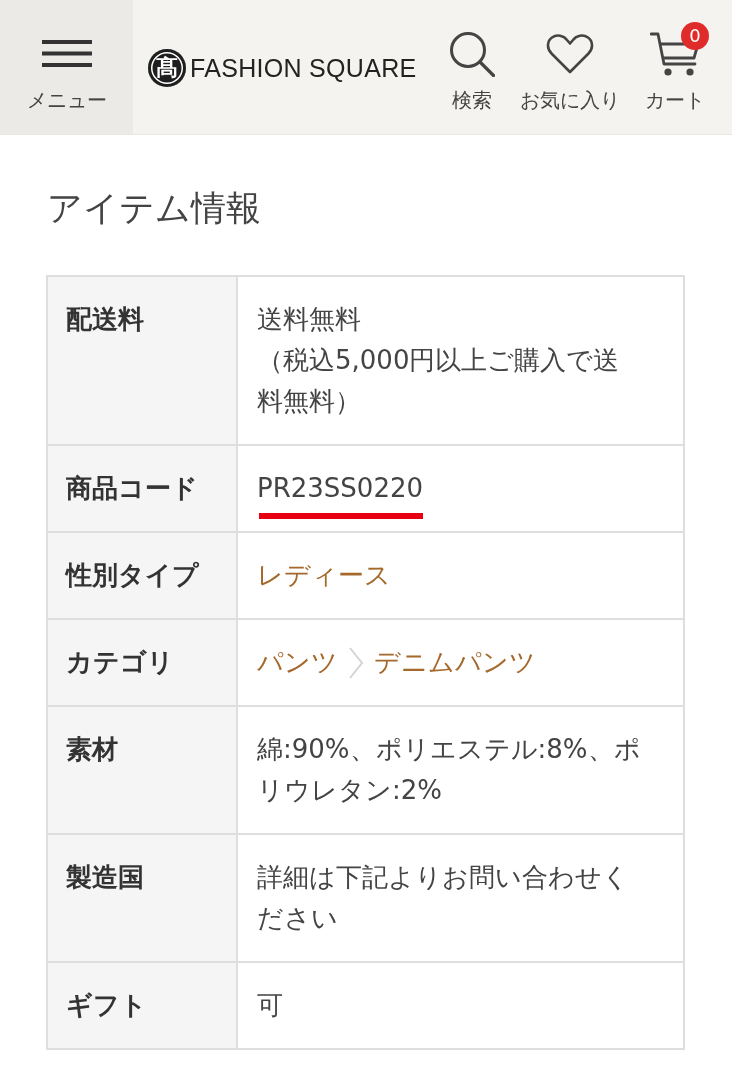  I want to click on category-link: パンツ, so click(297, 662).